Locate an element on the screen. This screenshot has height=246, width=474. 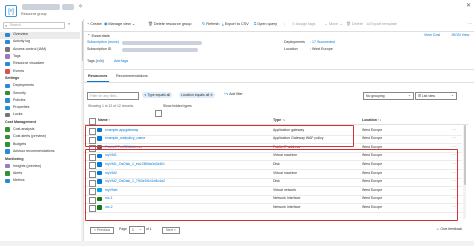
advisor-icon is located at coordinates (7, 151).